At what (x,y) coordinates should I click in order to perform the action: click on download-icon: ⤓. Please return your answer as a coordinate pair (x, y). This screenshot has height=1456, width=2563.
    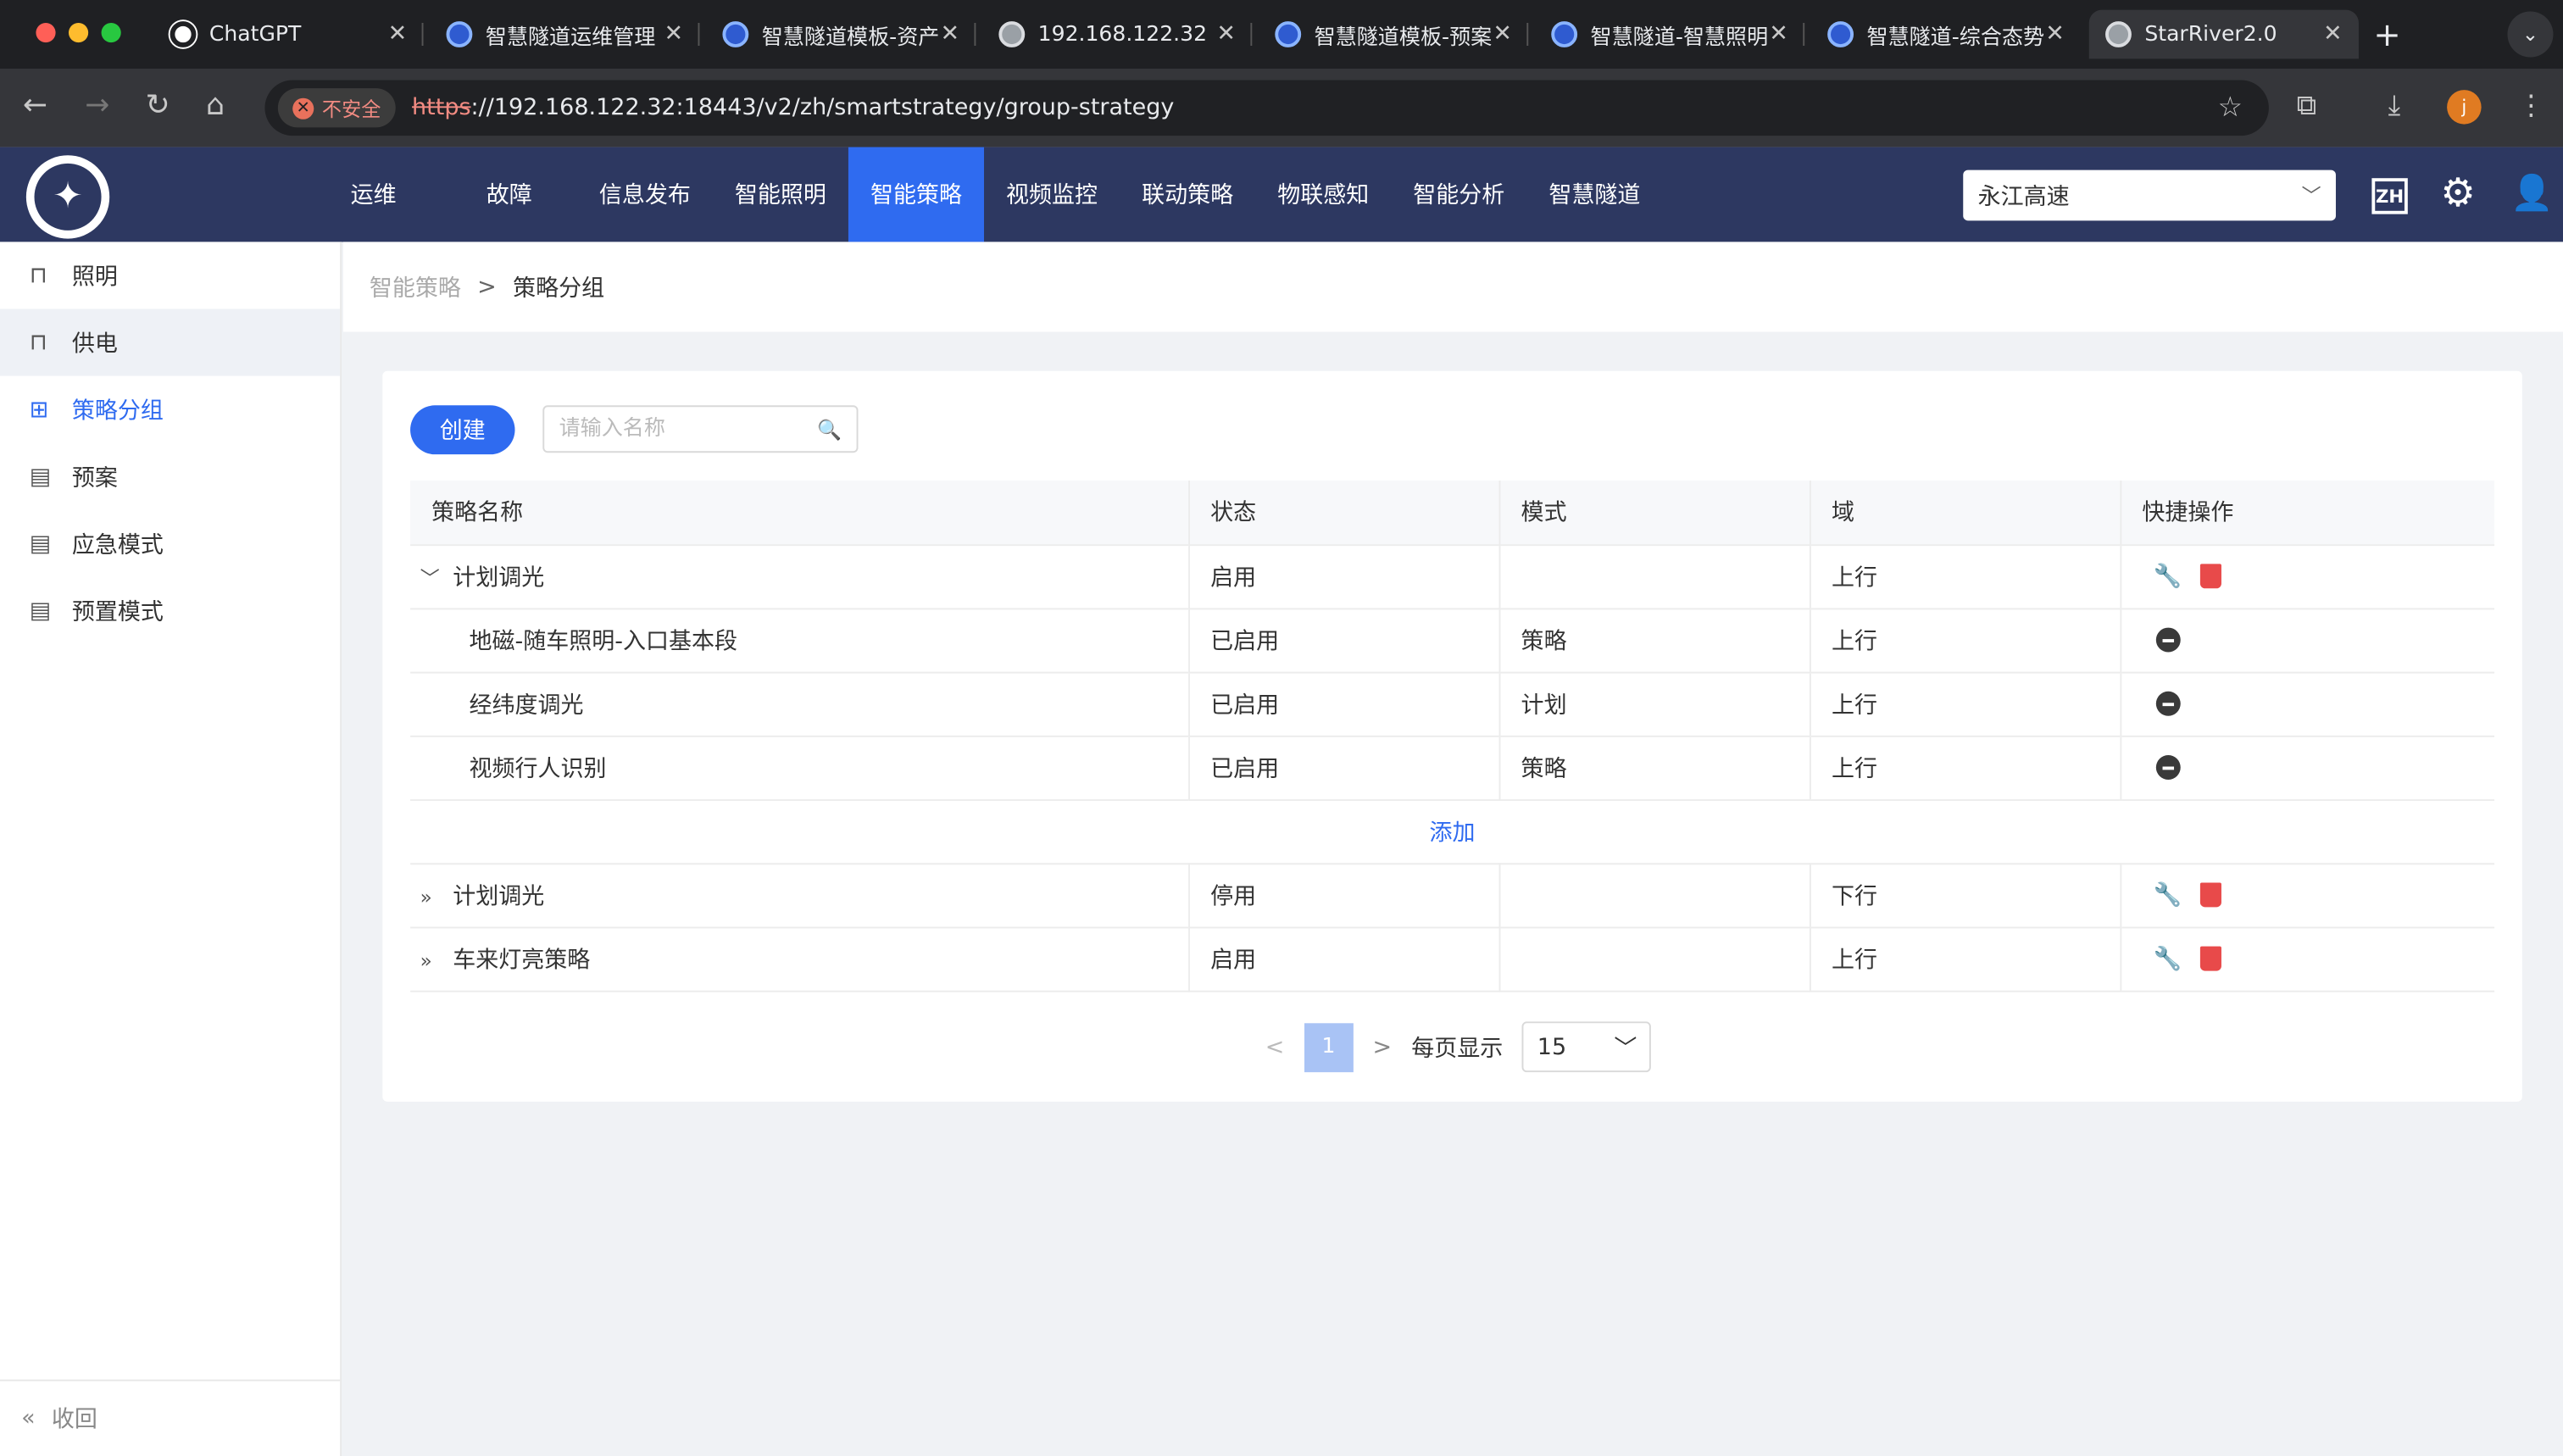
    Looking at the image, I should click on (2394, 106).